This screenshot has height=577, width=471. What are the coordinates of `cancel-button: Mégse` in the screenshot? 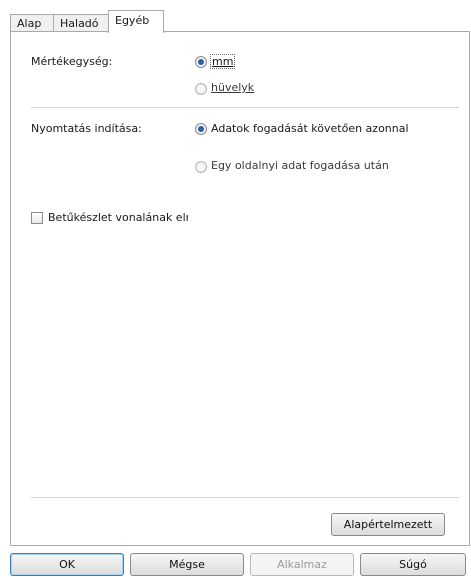 It's located at (187, 564).